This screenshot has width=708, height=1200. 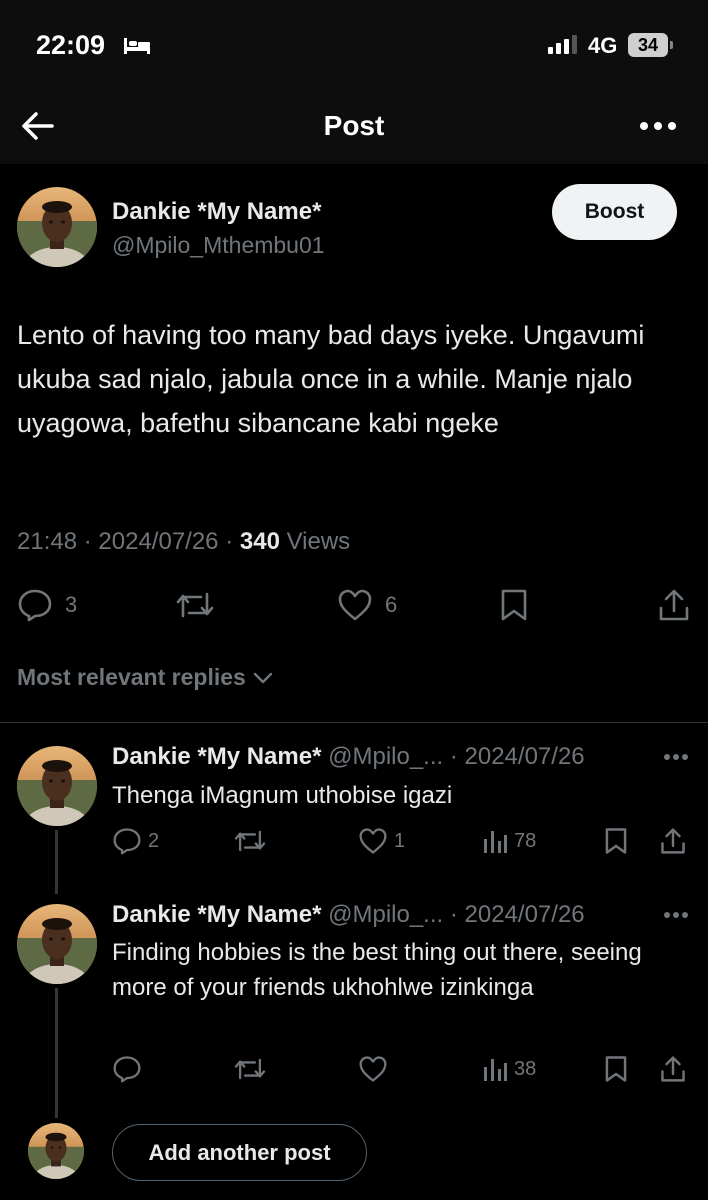 What do you see at coordinates (259, 541) in the screenshot?
I see `views-count: 340` at bounding box center [259, 541].